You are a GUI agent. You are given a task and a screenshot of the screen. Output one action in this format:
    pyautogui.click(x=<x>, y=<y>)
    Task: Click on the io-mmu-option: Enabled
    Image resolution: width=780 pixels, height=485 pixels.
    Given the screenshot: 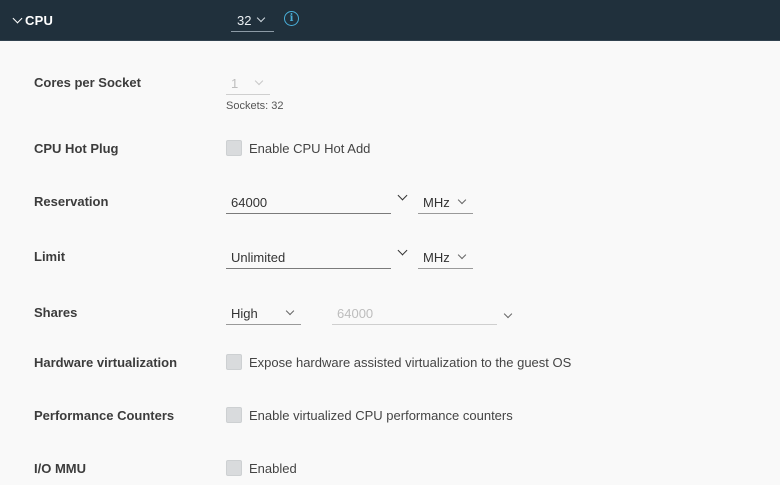 What is the action you would take?
    pyautogui.click(x=261, y=468)
    